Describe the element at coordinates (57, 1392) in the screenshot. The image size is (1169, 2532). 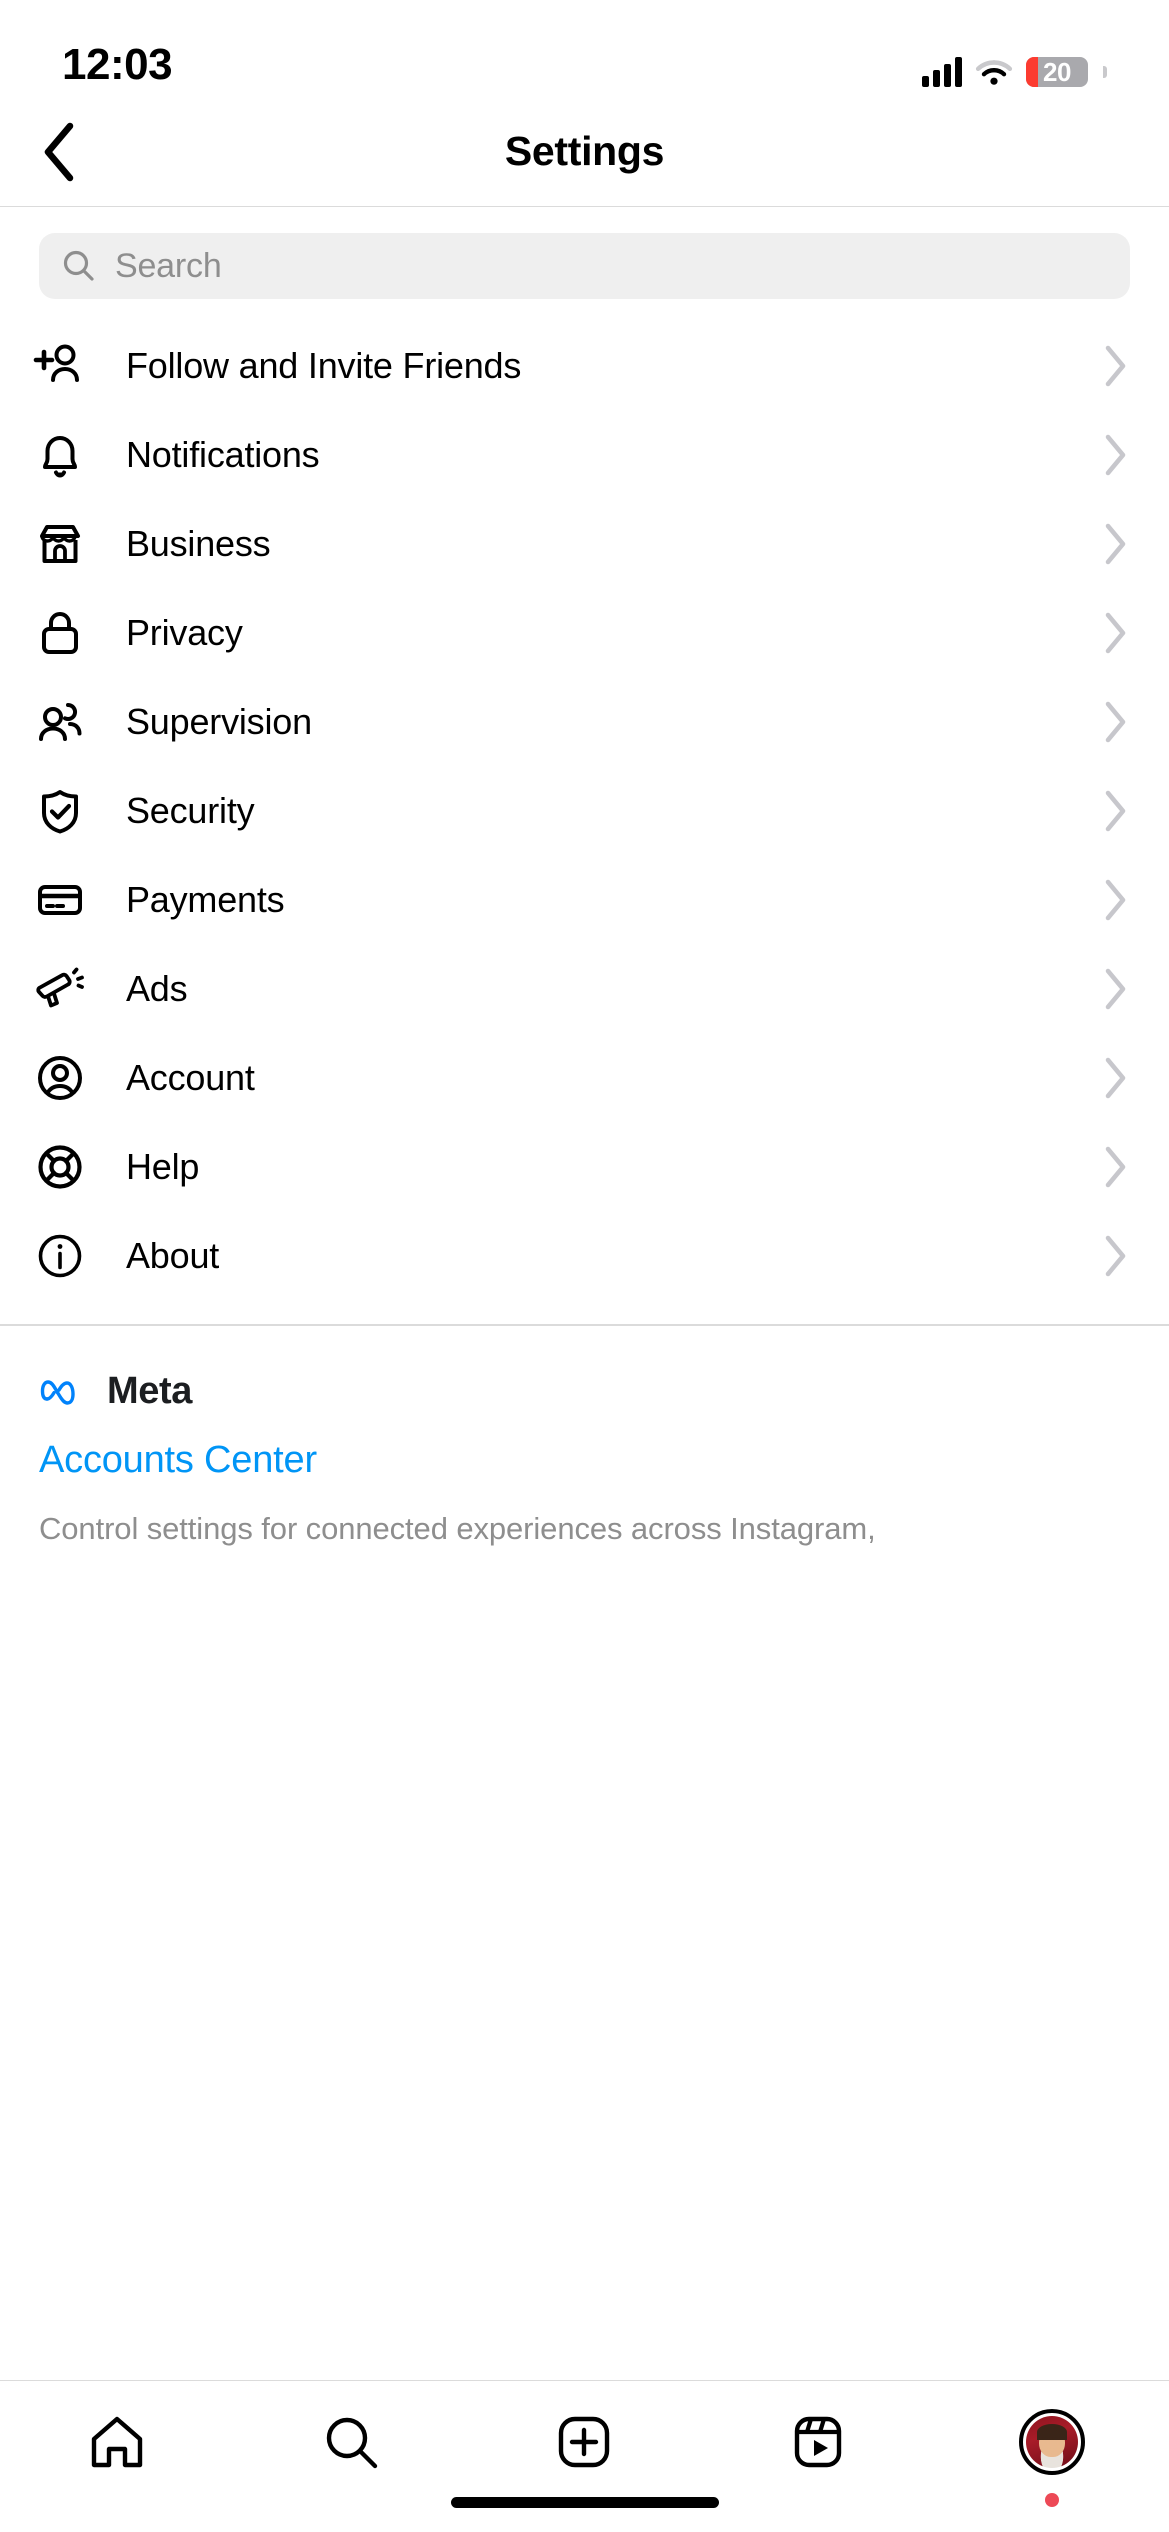
I see `meta-logo-icon` at that location.